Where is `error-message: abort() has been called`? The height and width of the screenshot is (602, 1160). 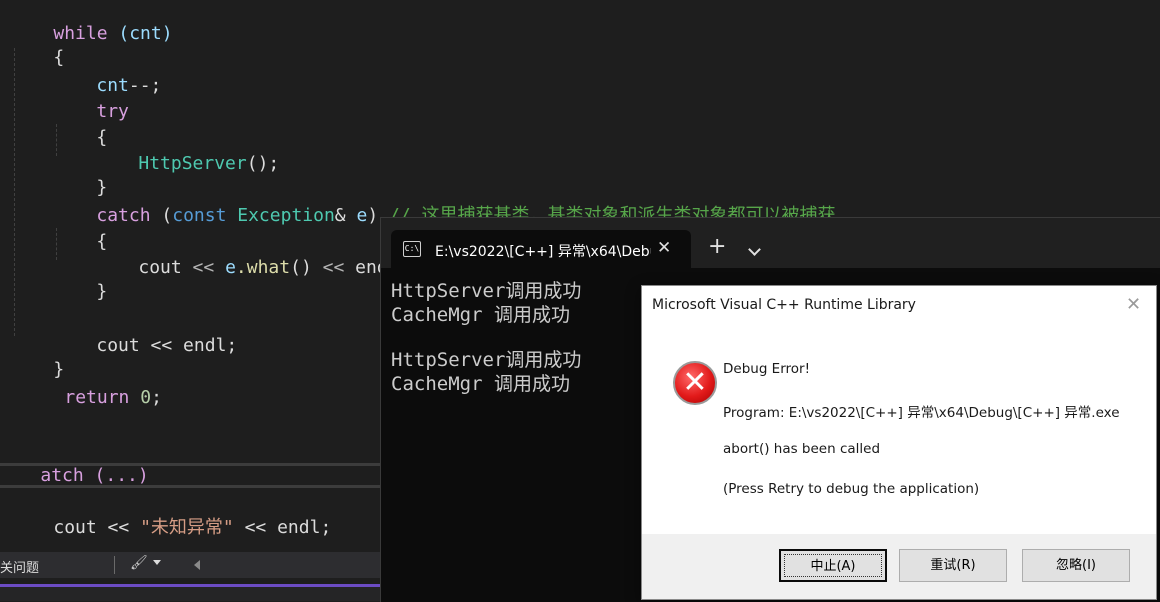
error-message: abort() has been called is located at coordinates (802, 449).